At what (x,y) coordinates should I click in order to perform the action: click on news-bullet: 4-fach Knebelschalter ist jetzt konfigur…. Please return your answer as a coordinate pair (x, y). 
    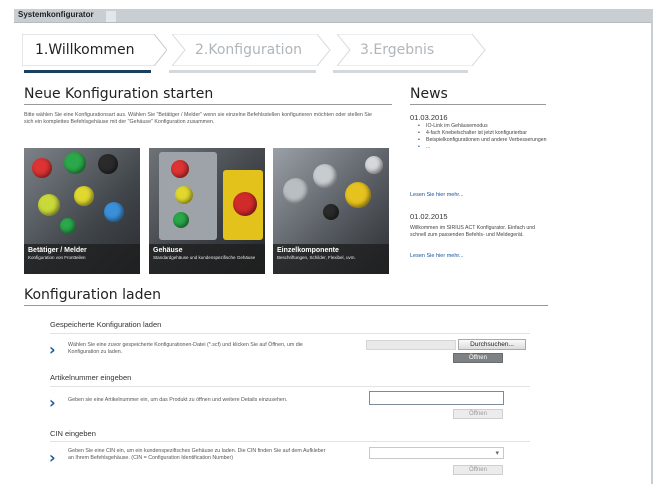
    Looking at the image, I should click on (483, 133).